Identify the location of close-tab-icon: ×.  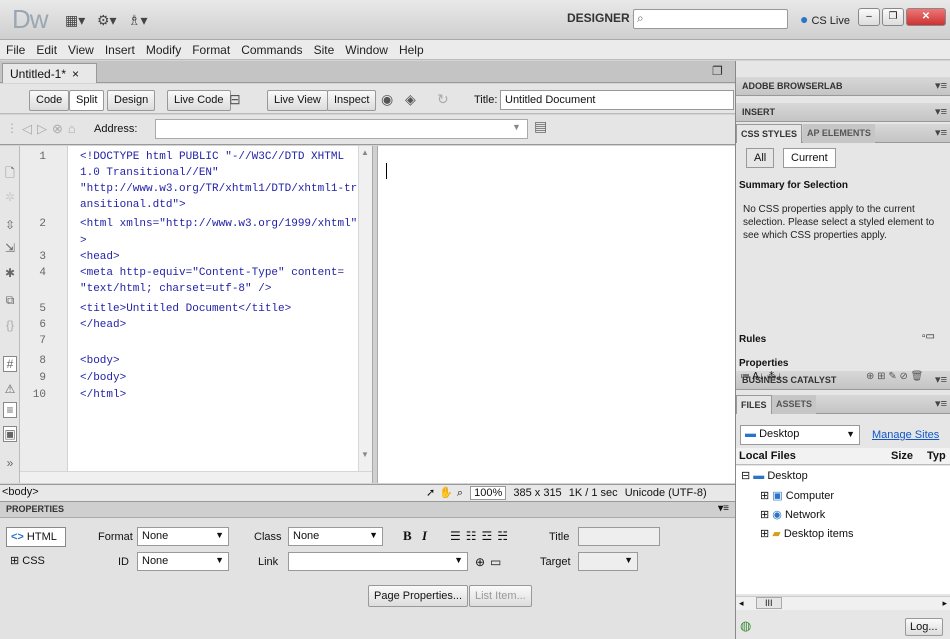
(75, 74).